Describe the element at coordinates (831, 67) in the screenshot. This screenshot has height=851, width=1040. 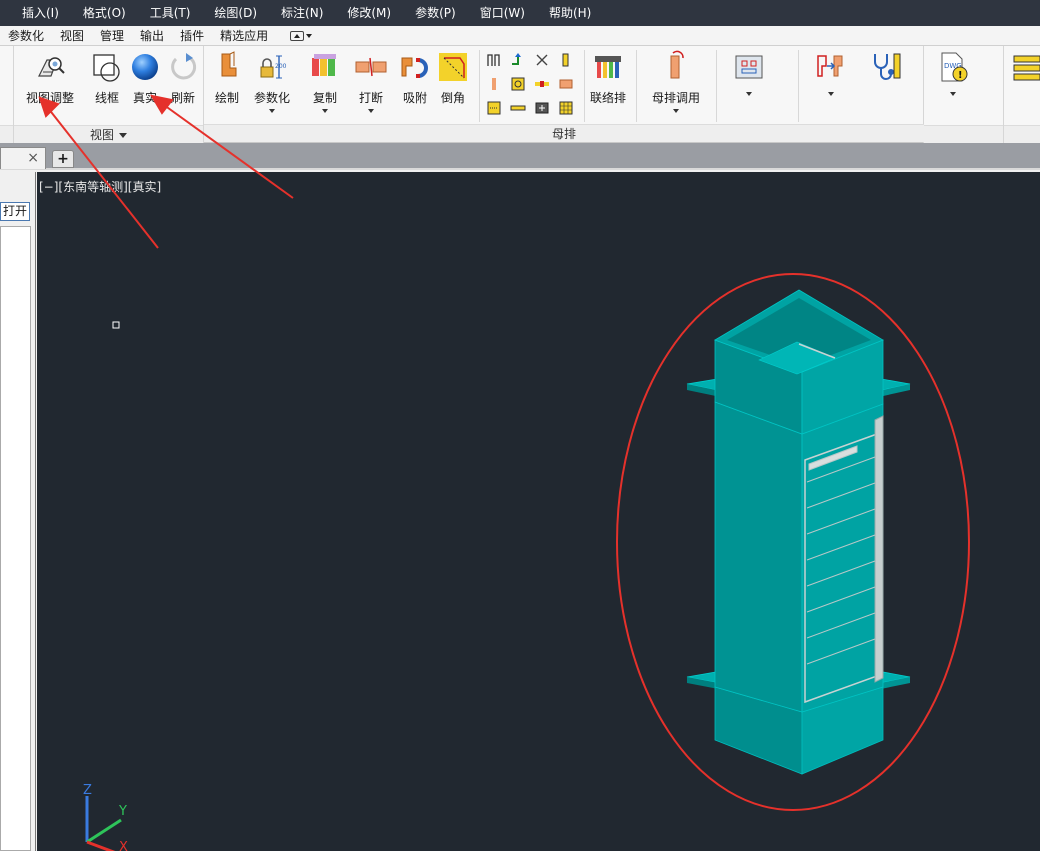
I see `2d-recognize-icon` at that location.